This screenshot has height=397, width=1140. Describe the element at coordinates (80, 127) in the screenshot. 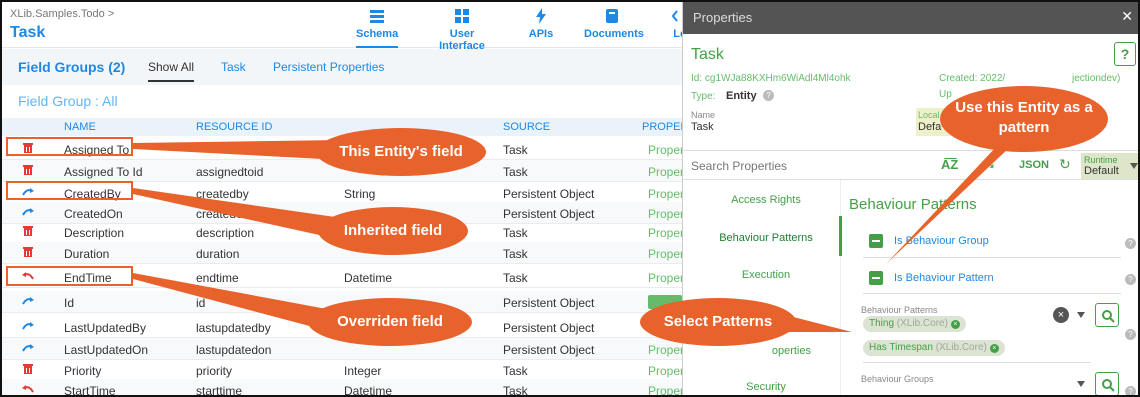

I see `col-name: NAME` at that location.